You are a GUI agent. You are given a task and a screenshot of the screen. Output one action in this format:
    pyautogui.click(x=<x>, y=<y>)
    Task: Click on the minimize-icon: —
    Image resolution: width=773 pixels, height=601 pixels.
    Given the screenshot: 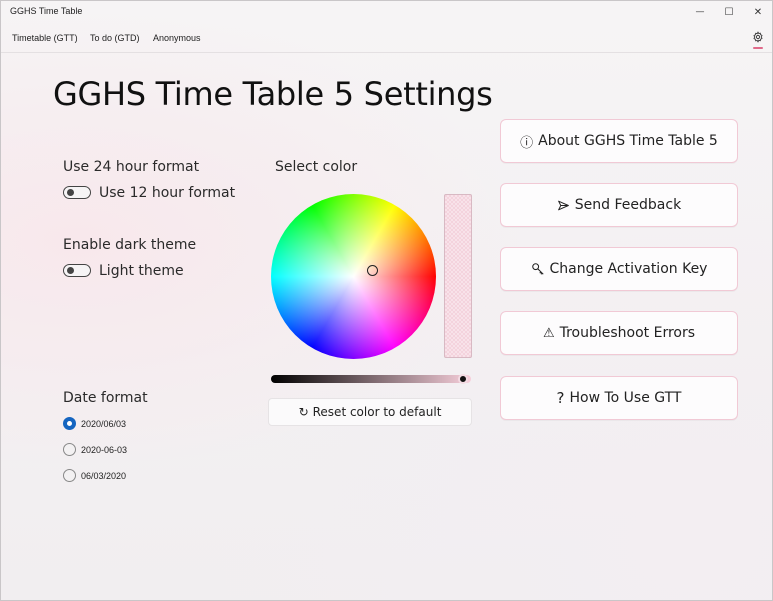 What is the action you would take?
    pyautogui.click(x=700, y=12)
    